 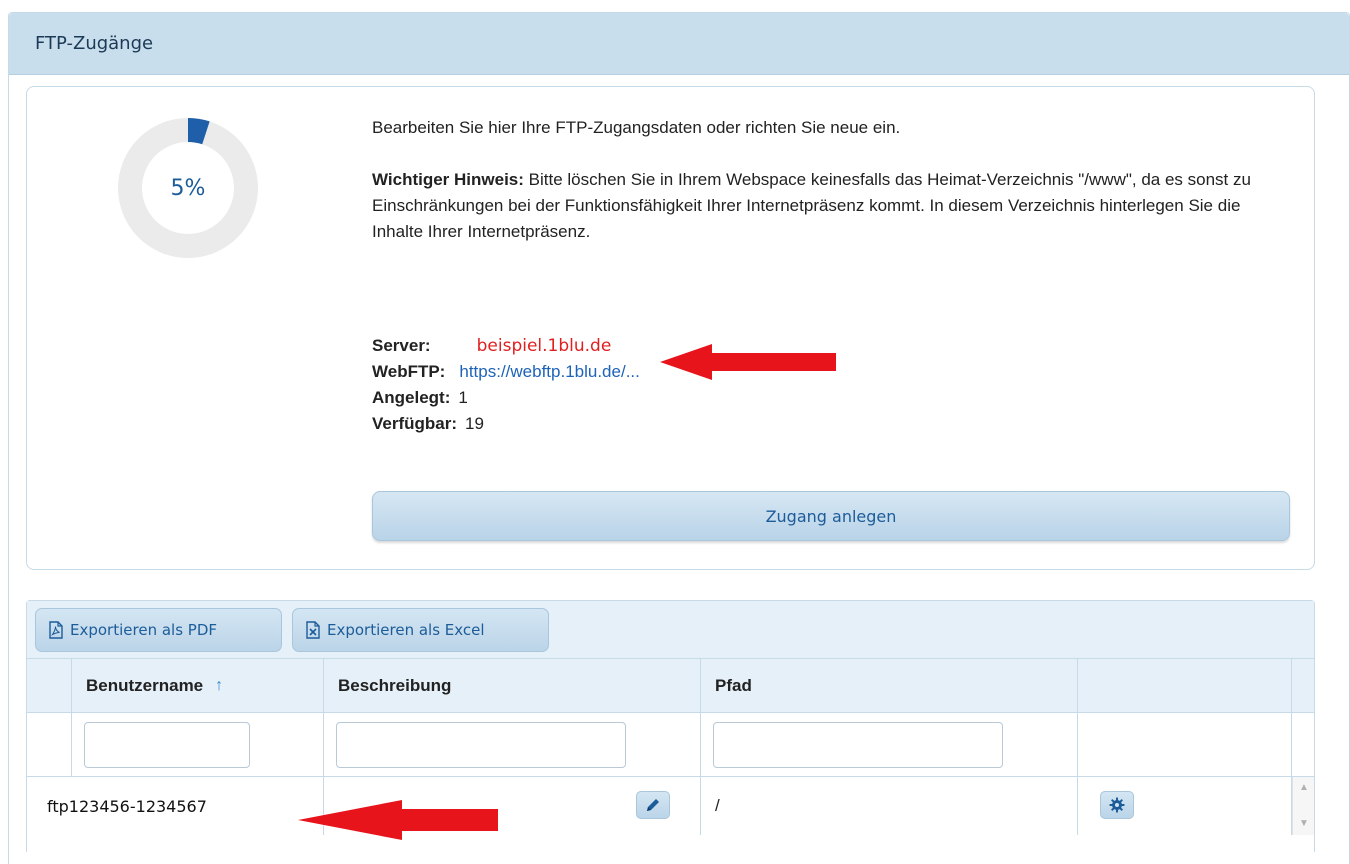 I want to click on created-value: 1, so click(x=463, y=397).